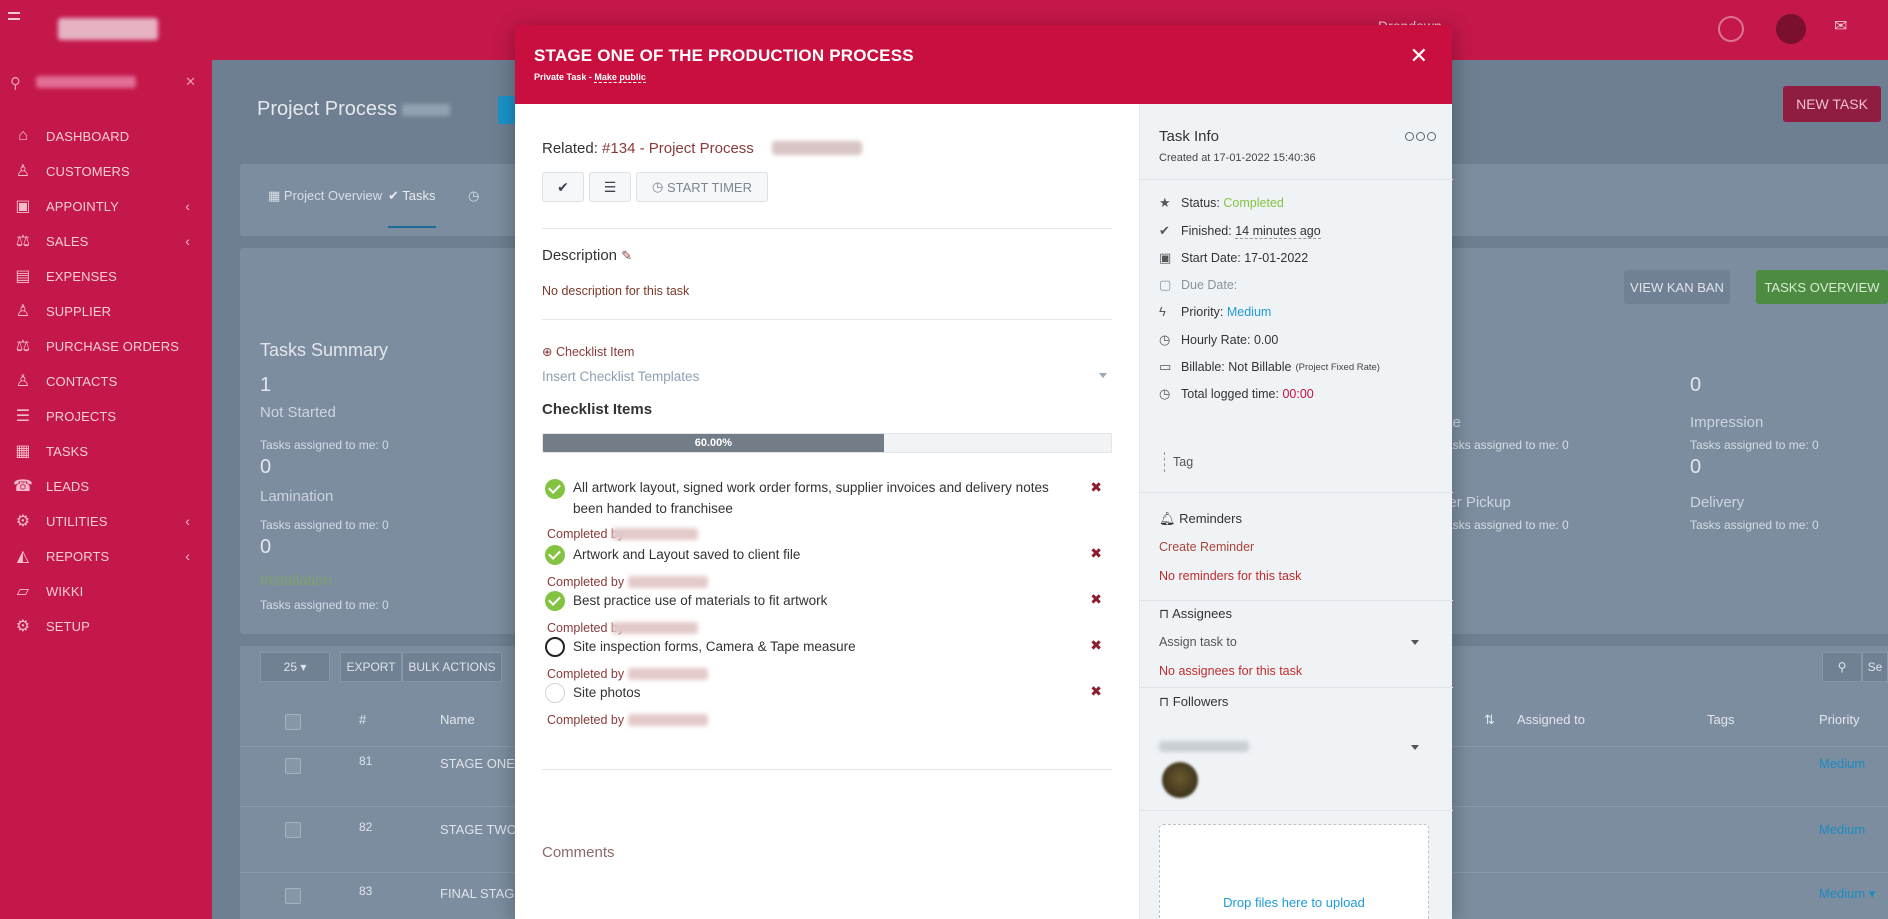 This screenshot has height=919, width=1888. Describe the element at coordinates (1791, 29) in the screenshot. I see `avatar` at that location.